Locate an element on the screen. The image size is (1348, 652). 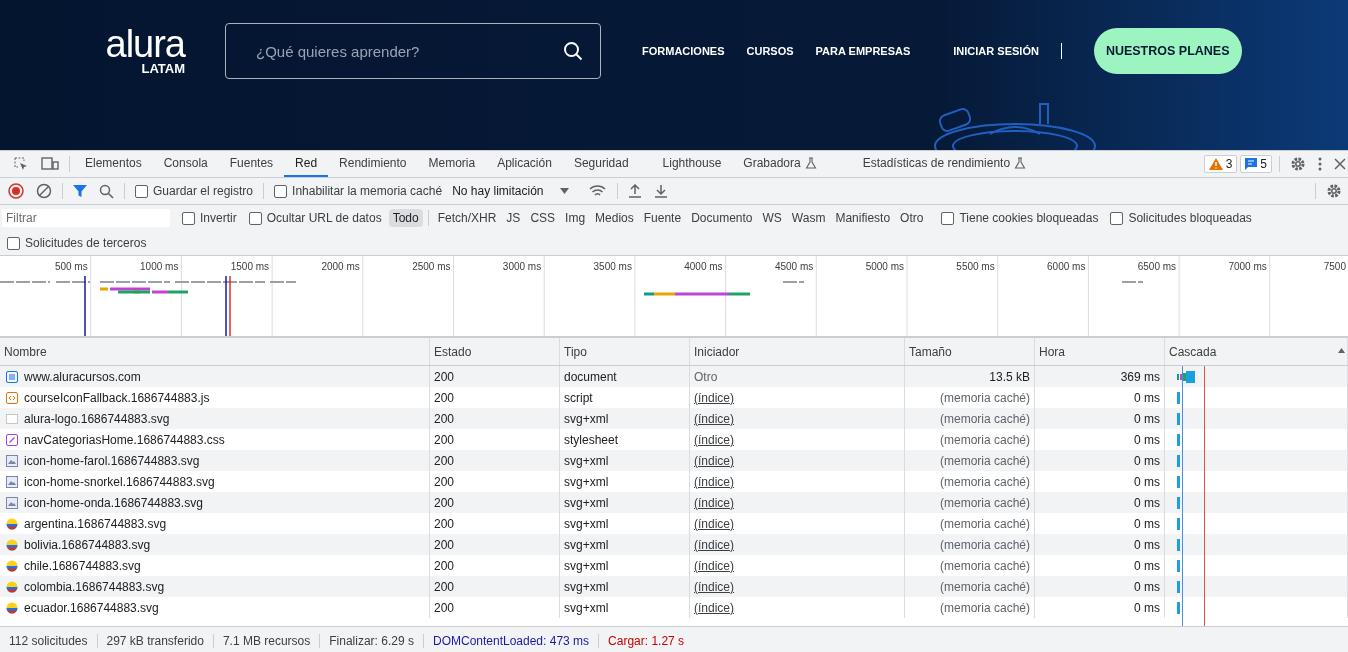
tick-label: 7500 is located at coordinates (1334, 266).